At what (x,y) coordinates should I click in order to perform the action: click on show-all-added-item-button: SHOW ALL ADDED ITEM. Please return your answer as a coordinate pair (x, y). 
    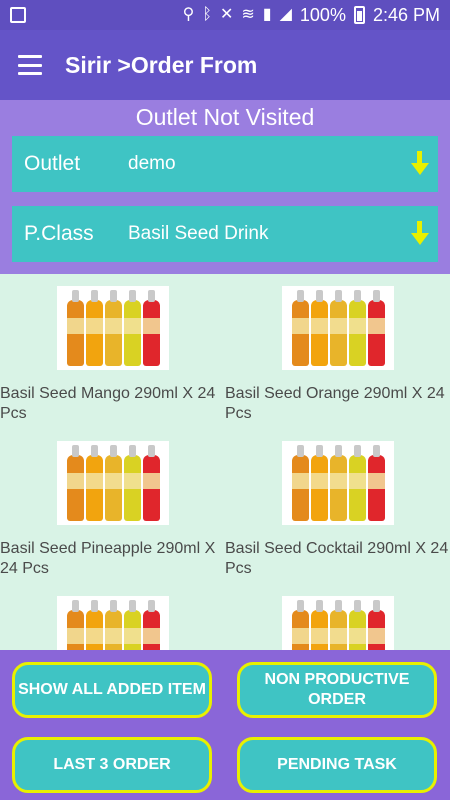
    Looking at the image, I should click on (112, 690).